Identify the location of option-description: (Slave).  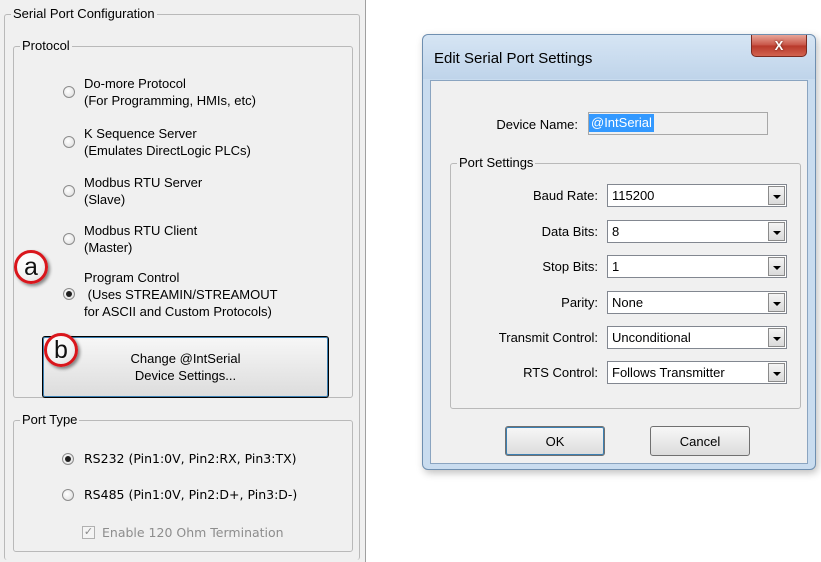
(105, 199).